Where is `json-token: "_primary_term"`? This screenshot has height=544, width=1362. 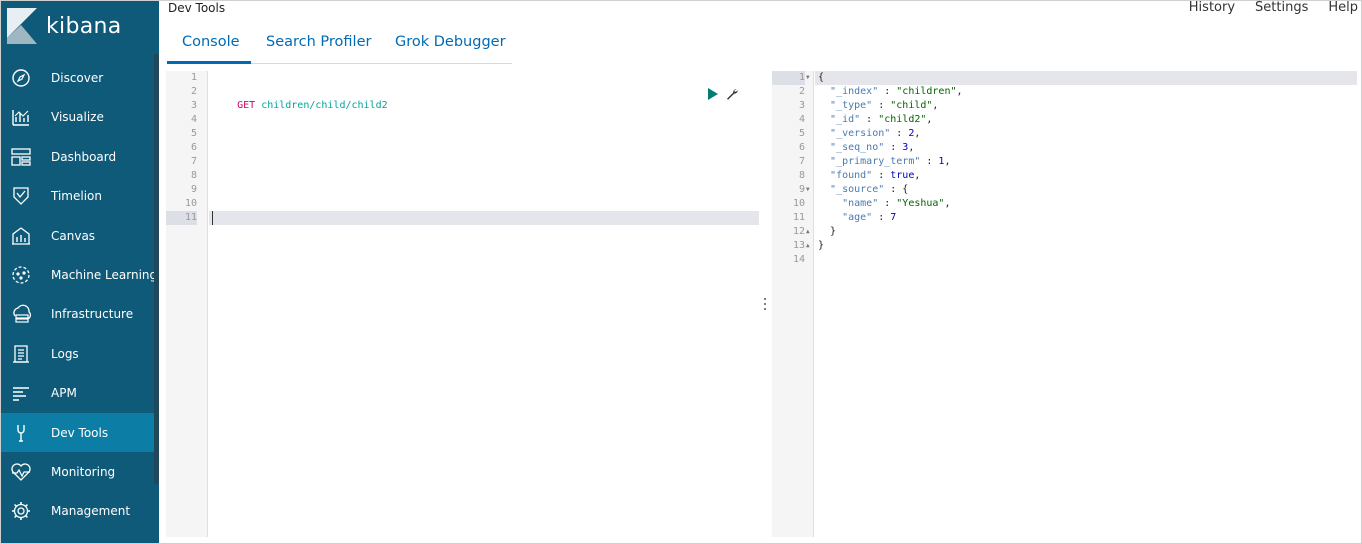 json-token: "_primary_term" is located at coordinates (875, 161).